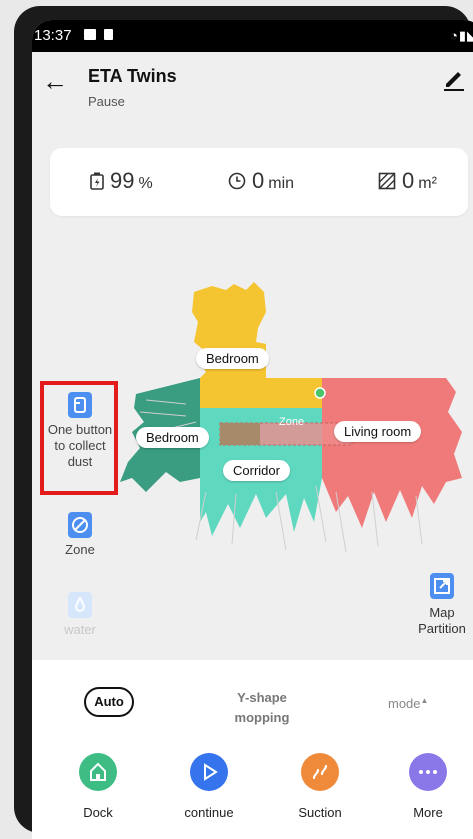 This screenshot has width=473, height=839. I want to click on suction-button: Suction, so click(320, 786).